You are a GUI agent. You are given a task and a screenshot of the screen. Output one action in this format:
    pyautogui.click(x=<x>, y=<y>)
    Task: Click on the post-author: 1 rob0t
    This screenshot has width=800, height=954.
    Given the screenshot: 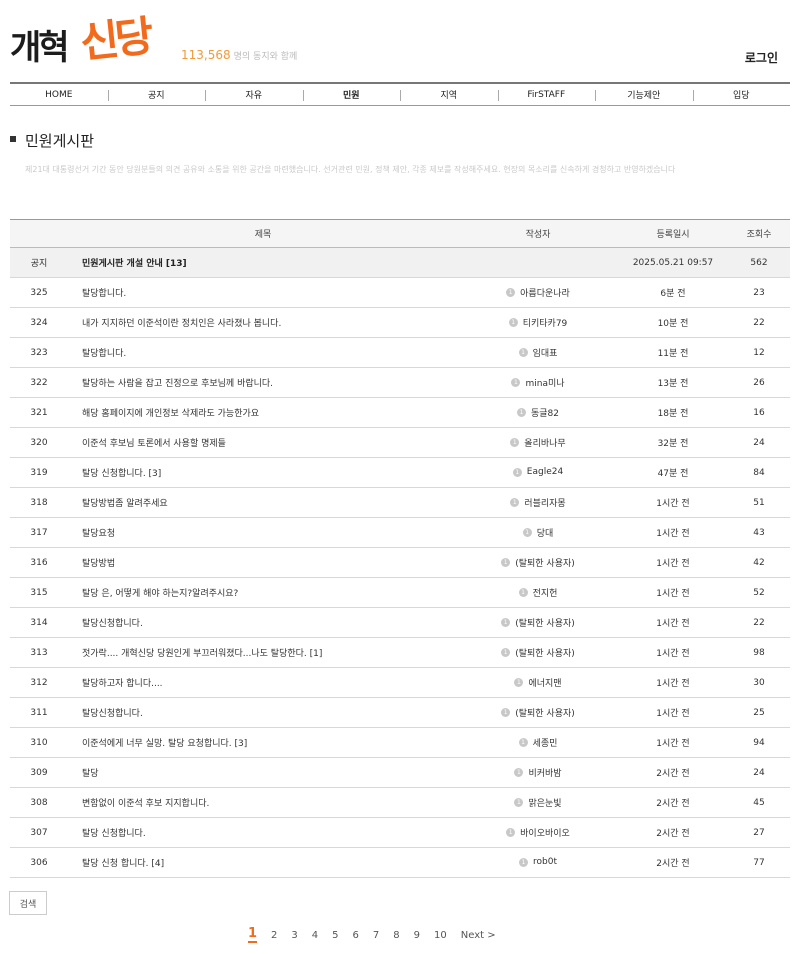 What is the action you would take?
    pyautogui.click(x=538, y=862)
    